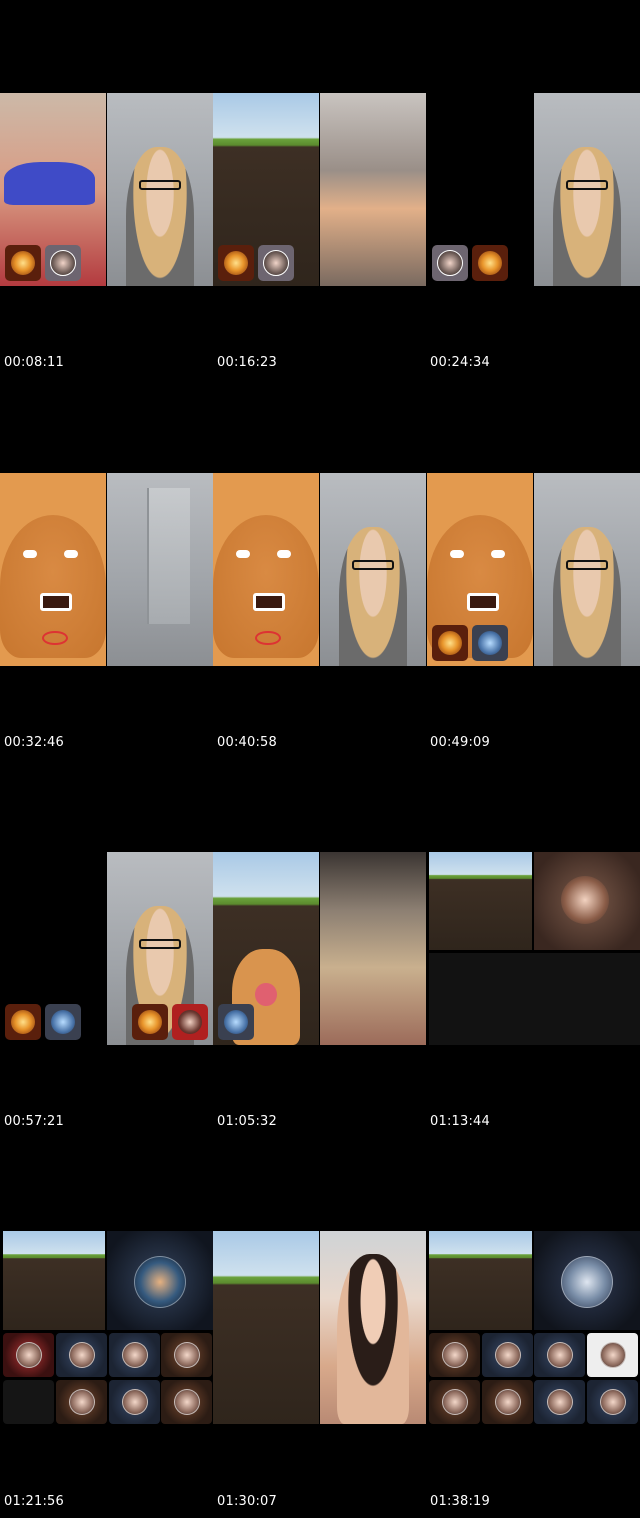  What do you see at coordinates (28, 1402) in the screenshot?
I see `empty-slot` at bounding box center [28, 1402].